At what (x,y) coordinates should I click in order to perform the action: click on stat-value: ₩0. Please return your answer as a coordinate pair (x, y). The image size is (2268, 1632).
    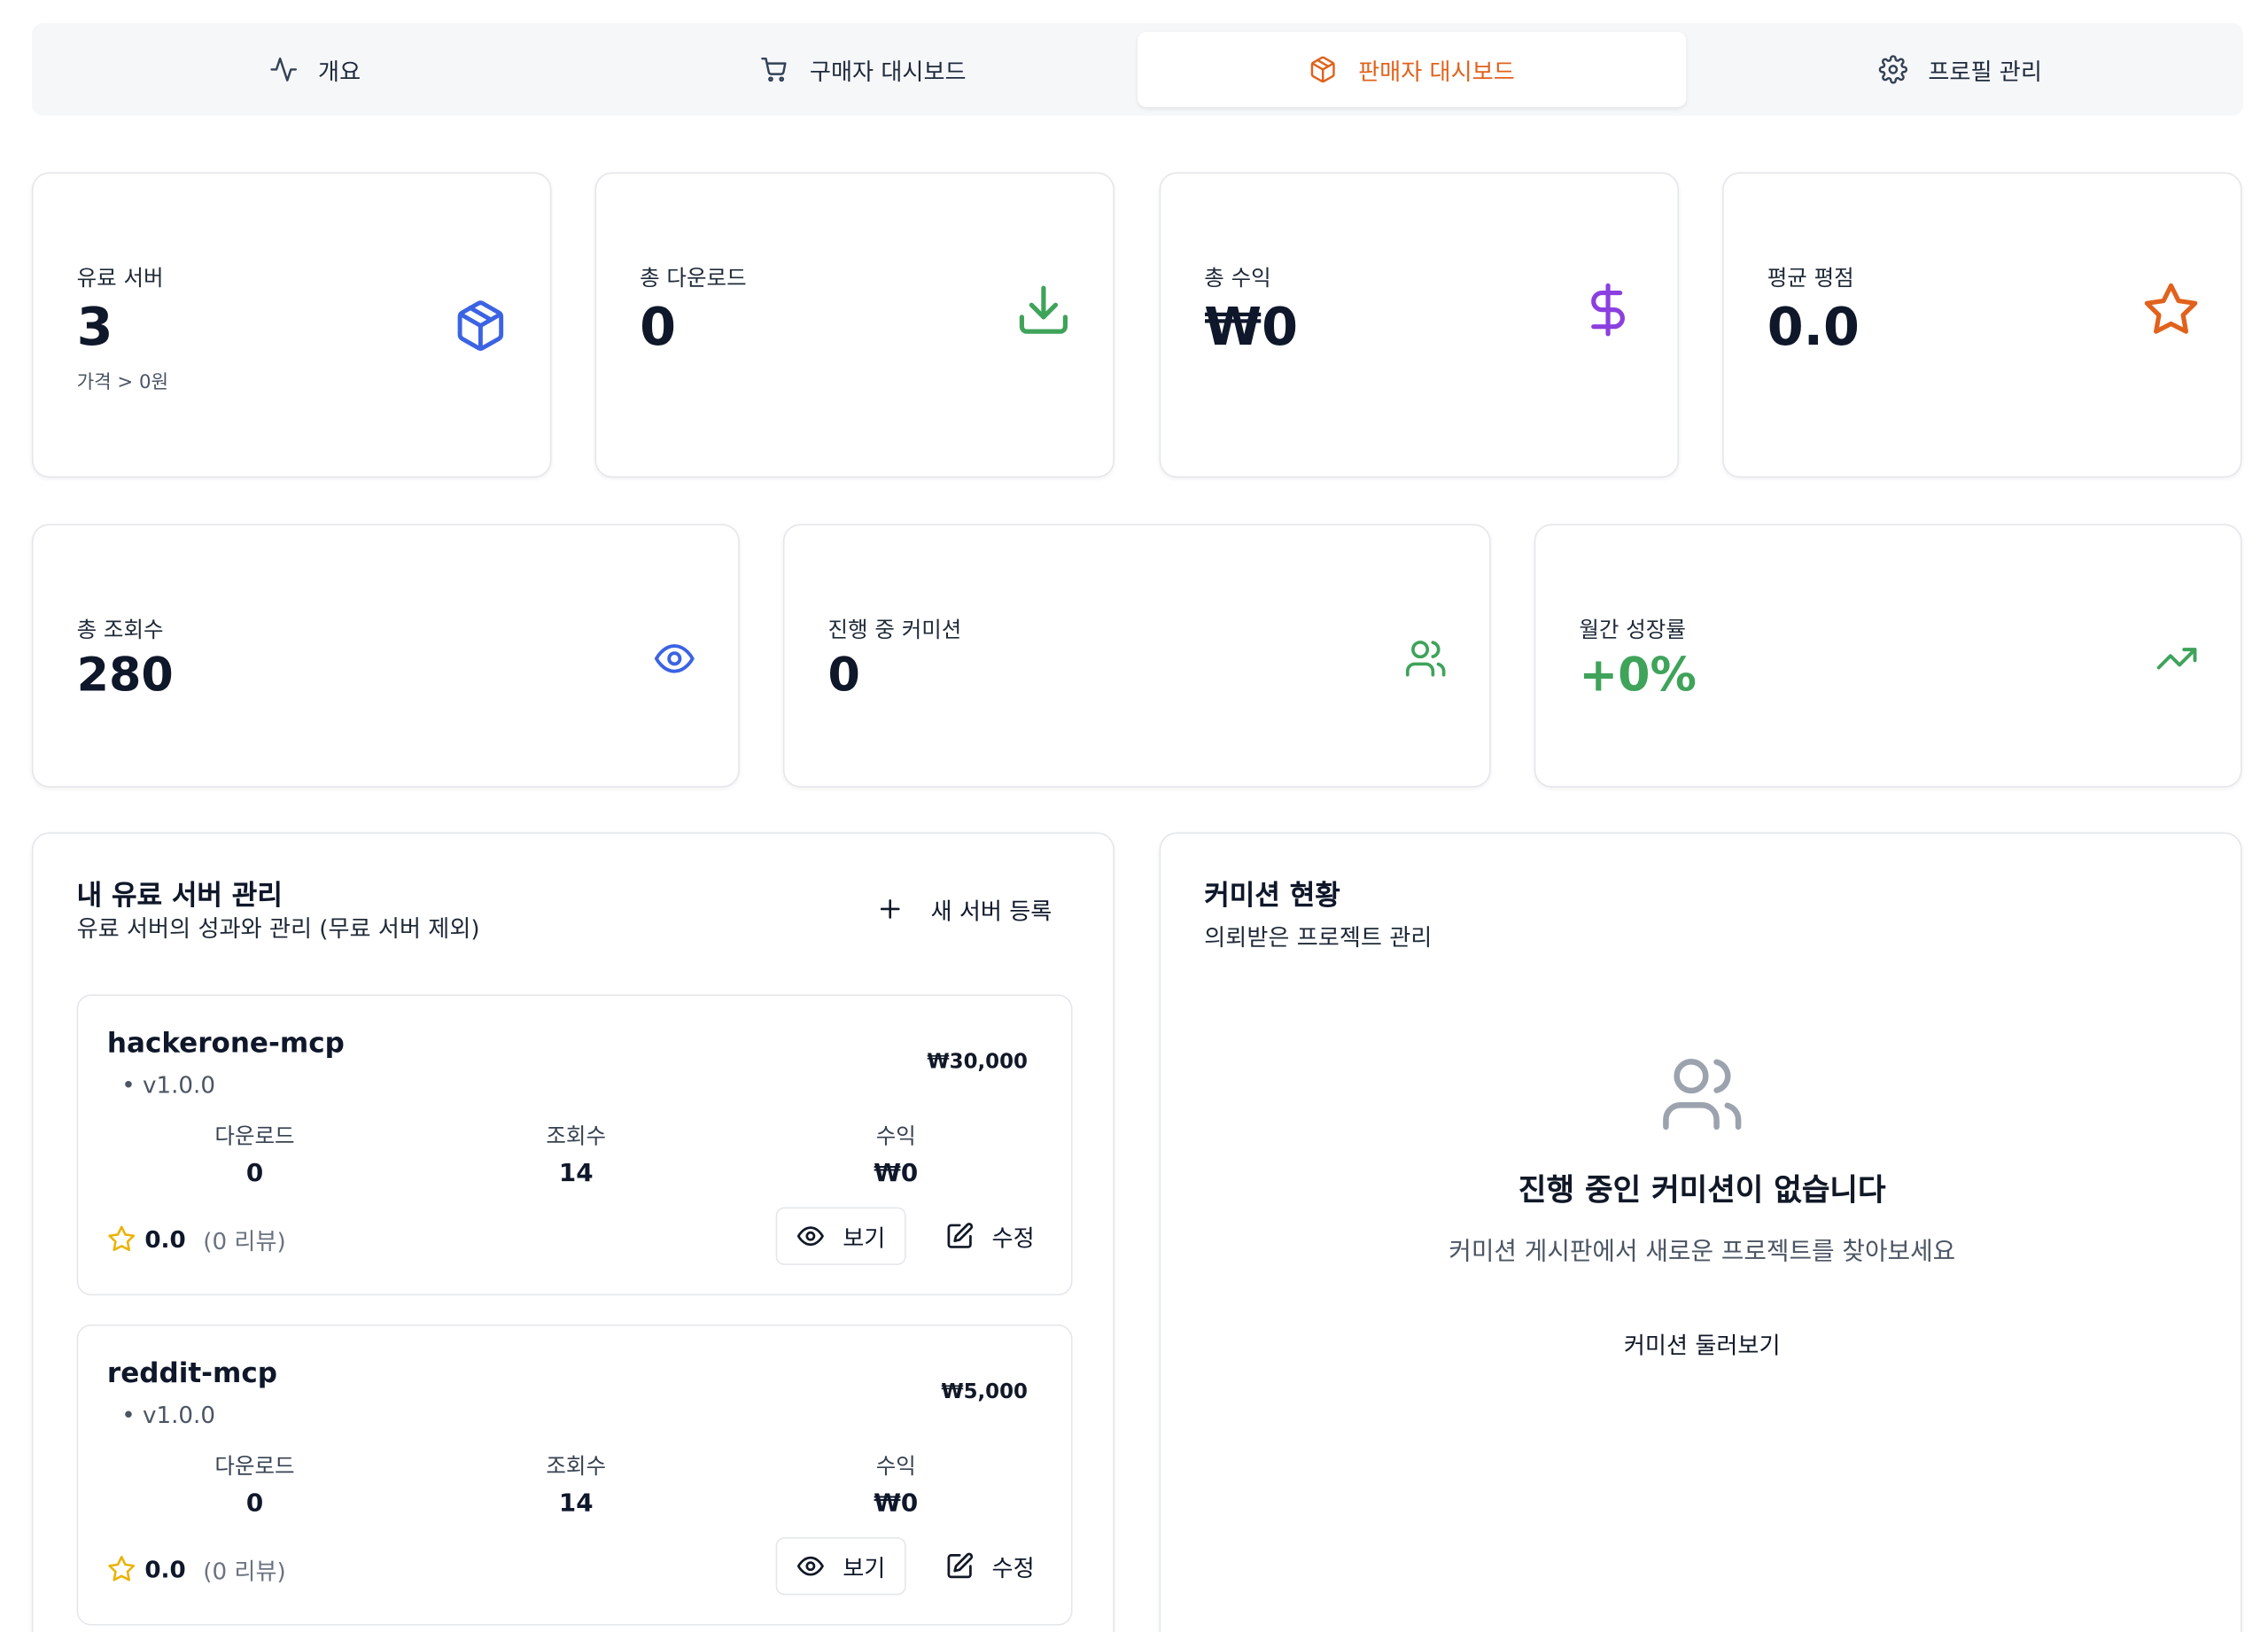
    Looking at the image, I should click on (1251, 328).